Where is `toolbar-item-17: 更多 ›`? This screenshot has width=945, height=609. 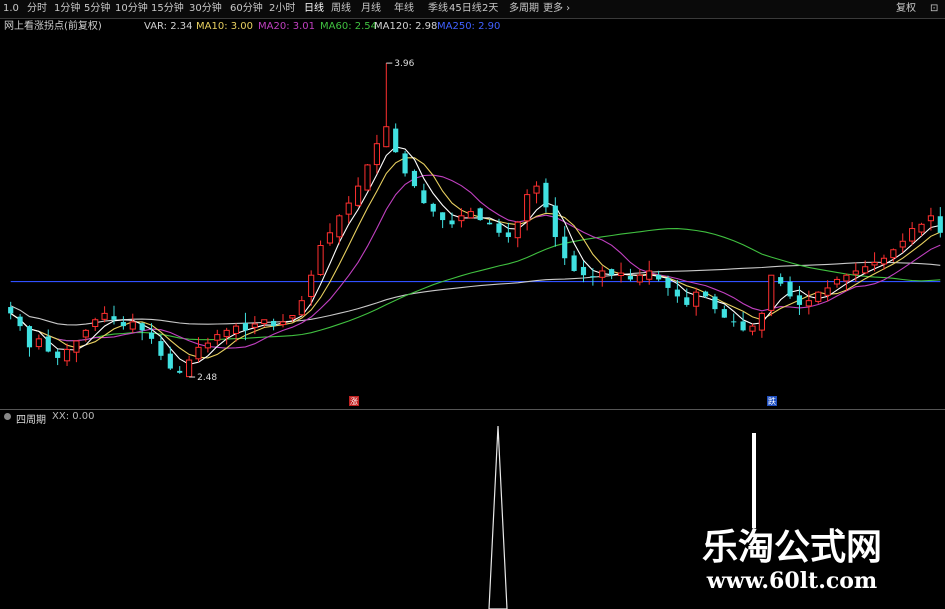 toolbar-item-17: 更多 › is located at coordinates (556, 8).